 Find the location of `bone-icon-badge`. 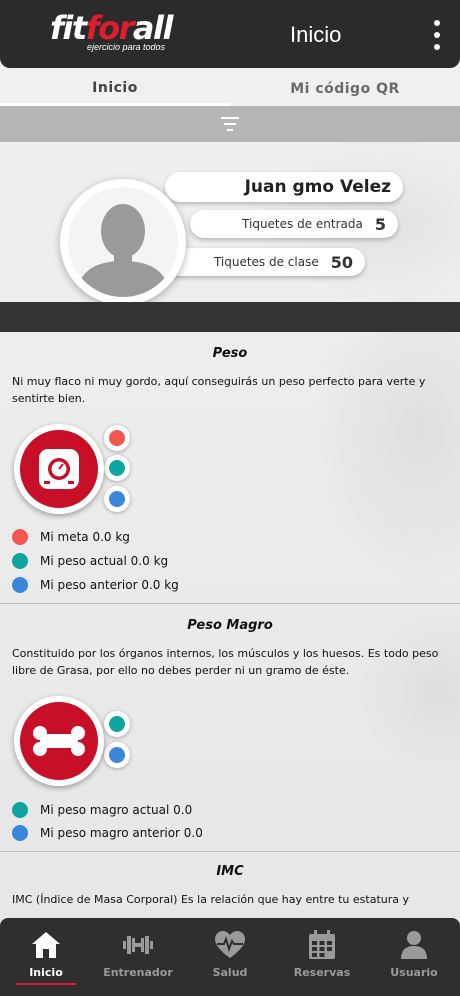

bone-icon-badge is located at coordinates (59, 741).